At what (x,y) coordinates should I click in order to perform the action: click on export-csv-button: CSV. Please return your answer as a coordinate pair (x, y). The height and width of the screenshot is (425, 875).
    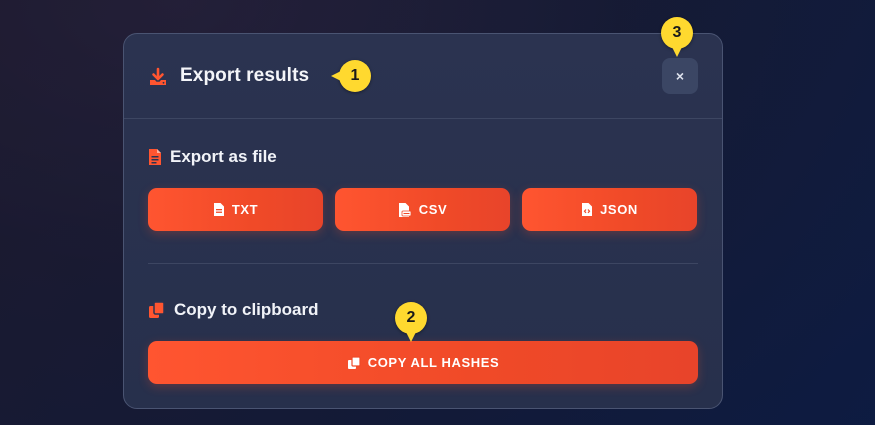
    Looking at the image, I should click on (422, 209).